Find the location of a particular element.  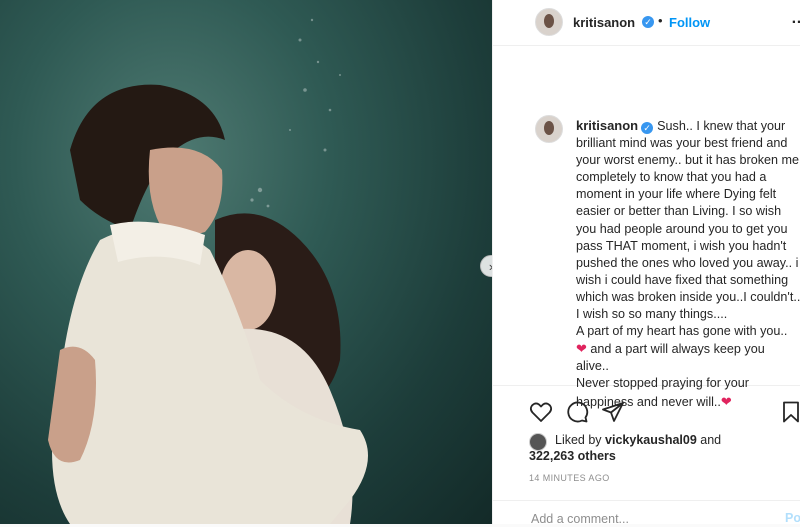

save-bookmark-icon is located at coordinates (789, 412).